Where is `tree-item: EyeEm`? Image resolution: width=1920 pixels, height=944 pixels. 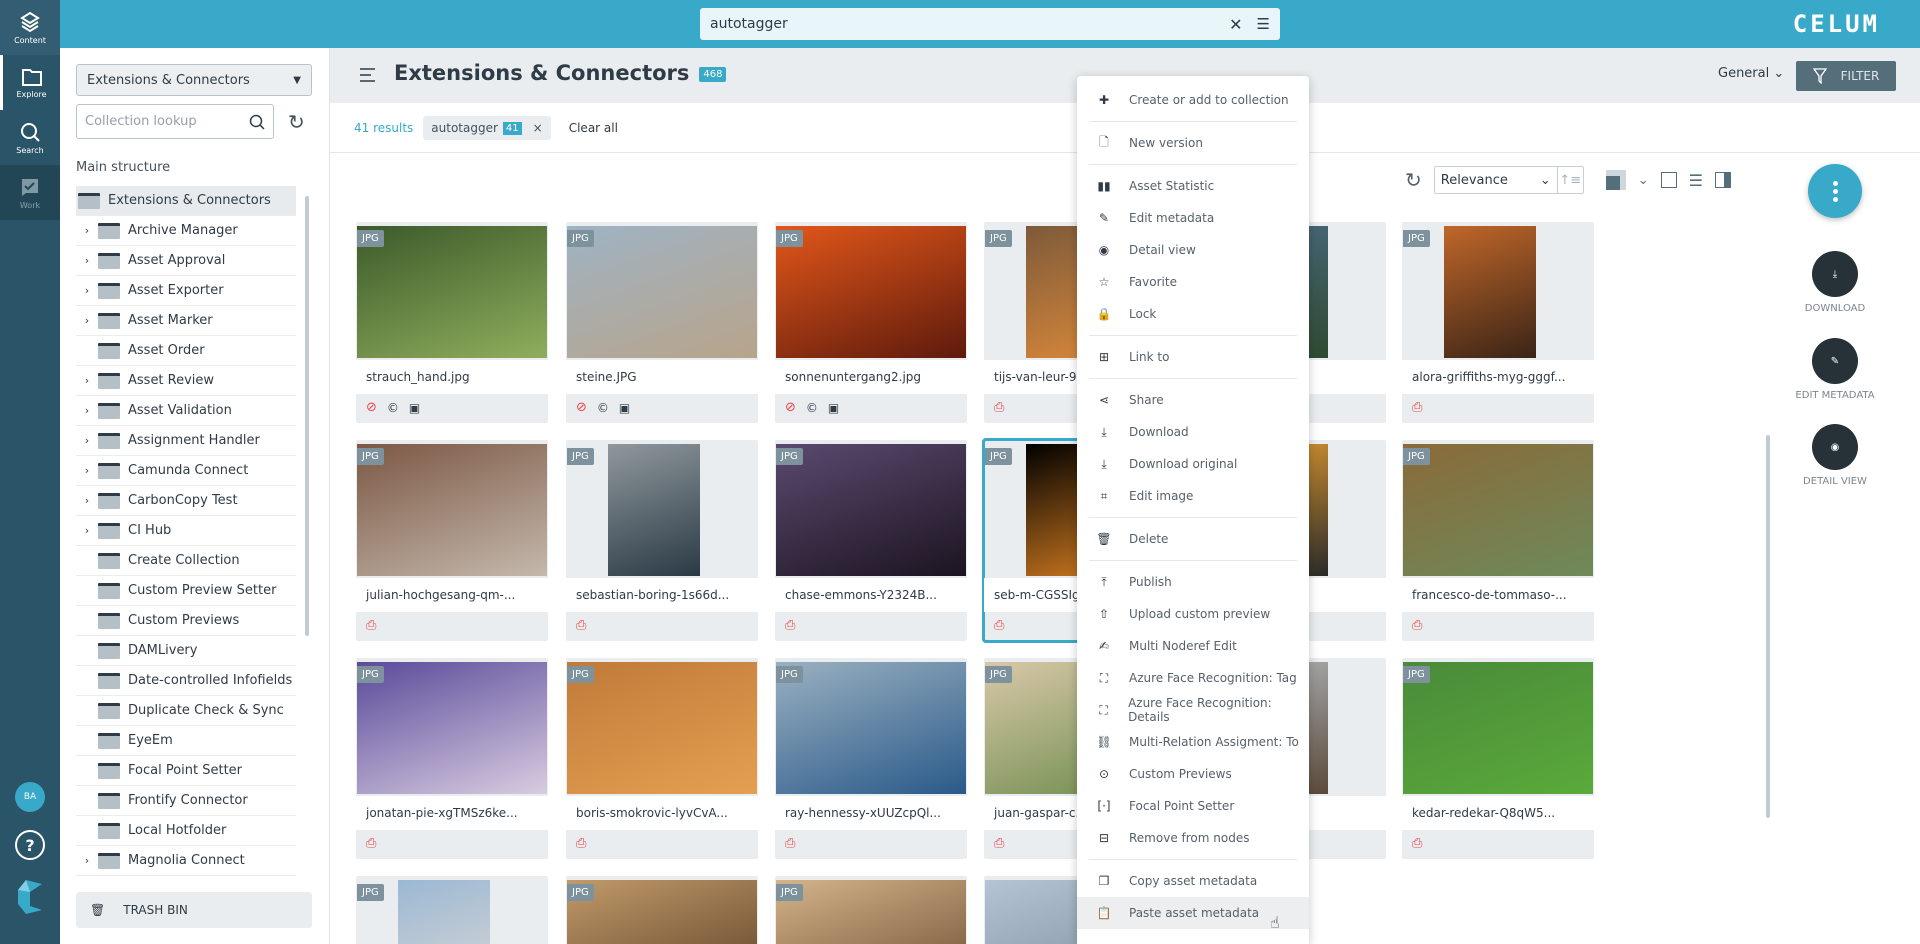
tree-item: EyeEm is located at coordinates (186, 741).